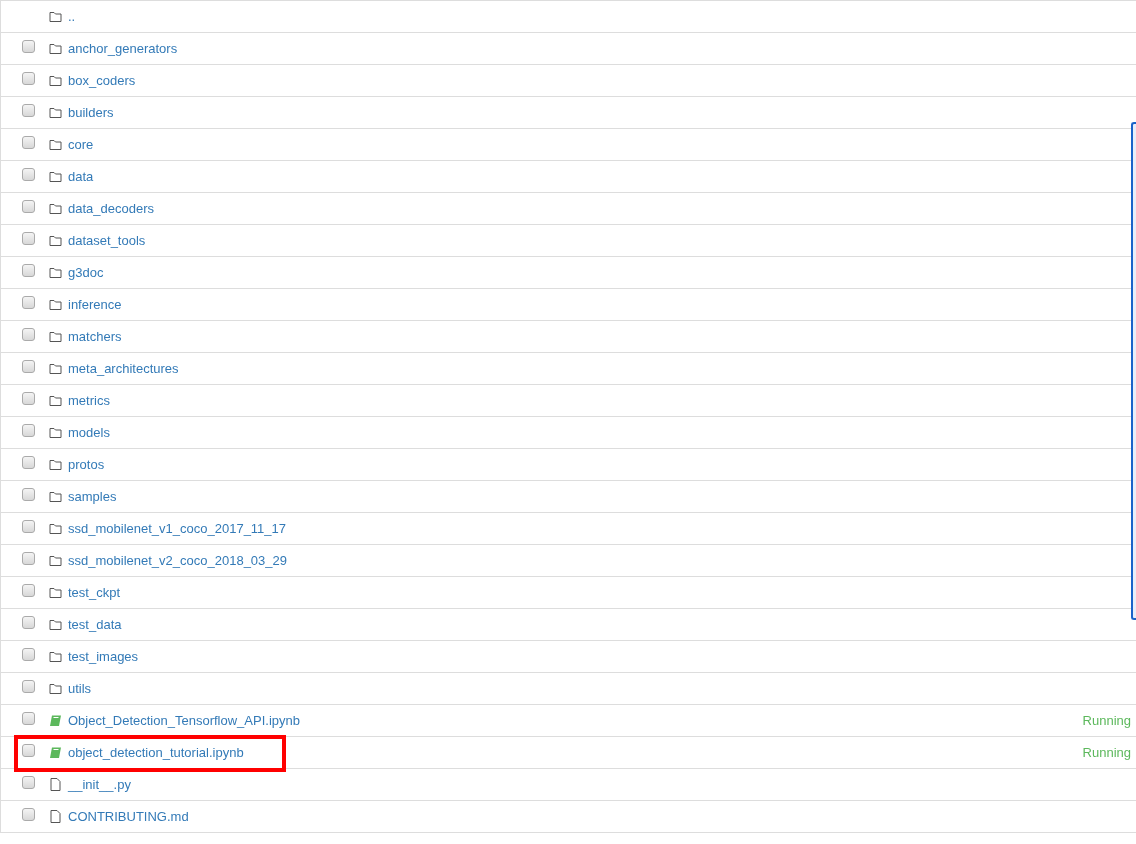 Image resolution: width=1136 pixels, height=844 pixels. I want to click on file-link: object_detection_tutorial.ipynb, so click(156, 752).